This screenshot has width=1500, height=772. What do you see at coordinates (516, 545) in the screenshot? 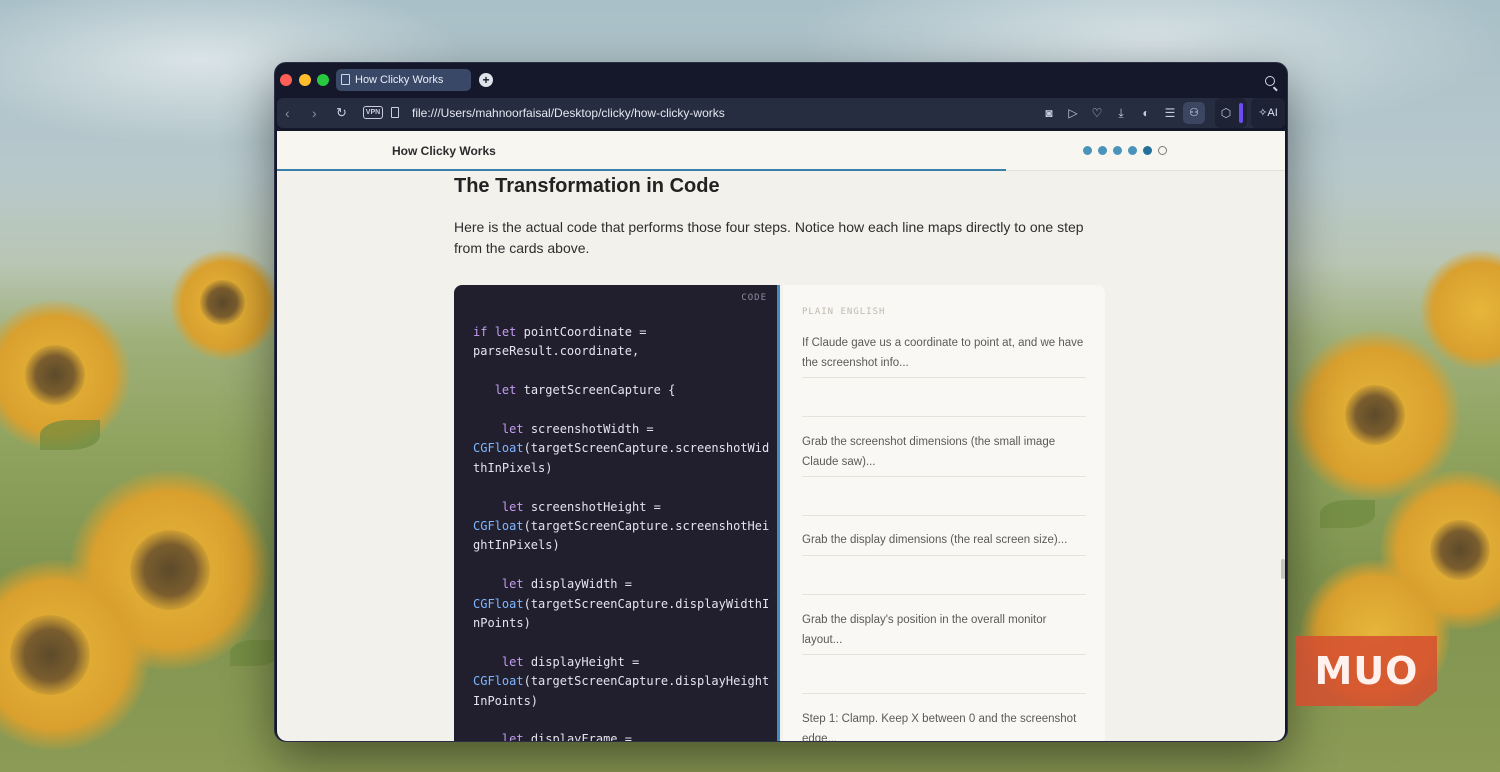
I see `code-line: ghtInPixels)` at bounding box center [516, 545].